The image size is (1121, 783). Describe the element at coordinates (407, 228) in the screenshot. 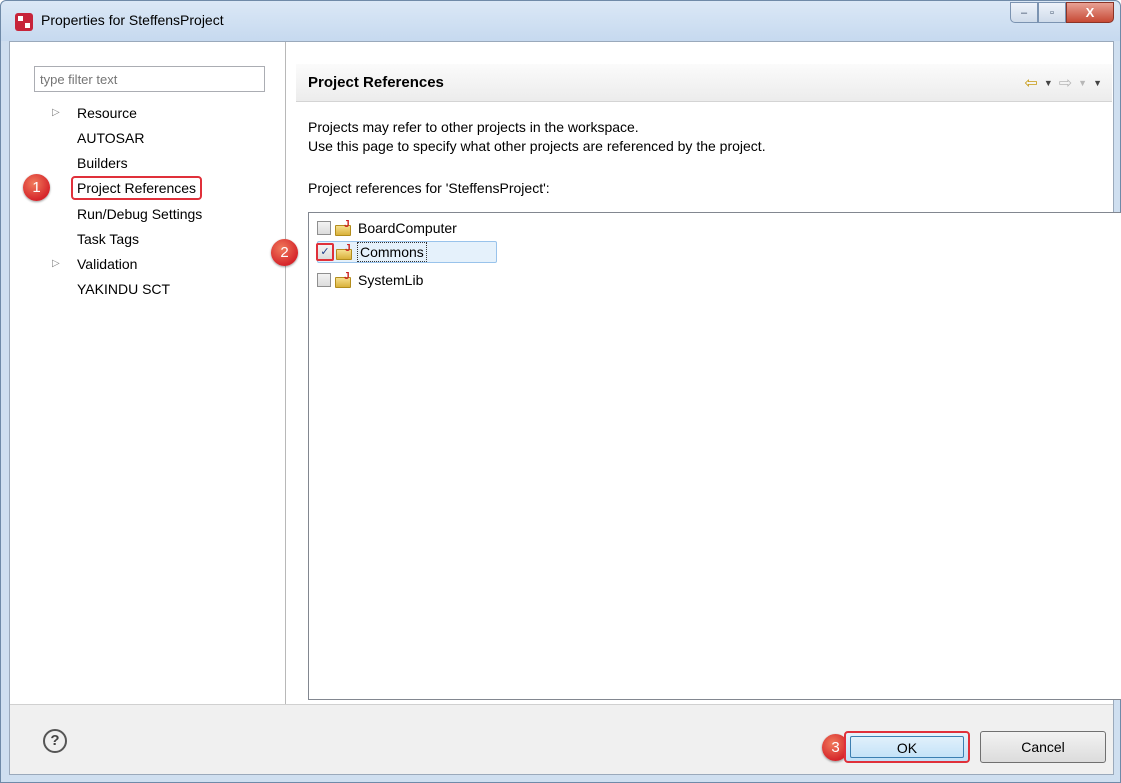

I see `reference-name: BoardComputer` at that location.